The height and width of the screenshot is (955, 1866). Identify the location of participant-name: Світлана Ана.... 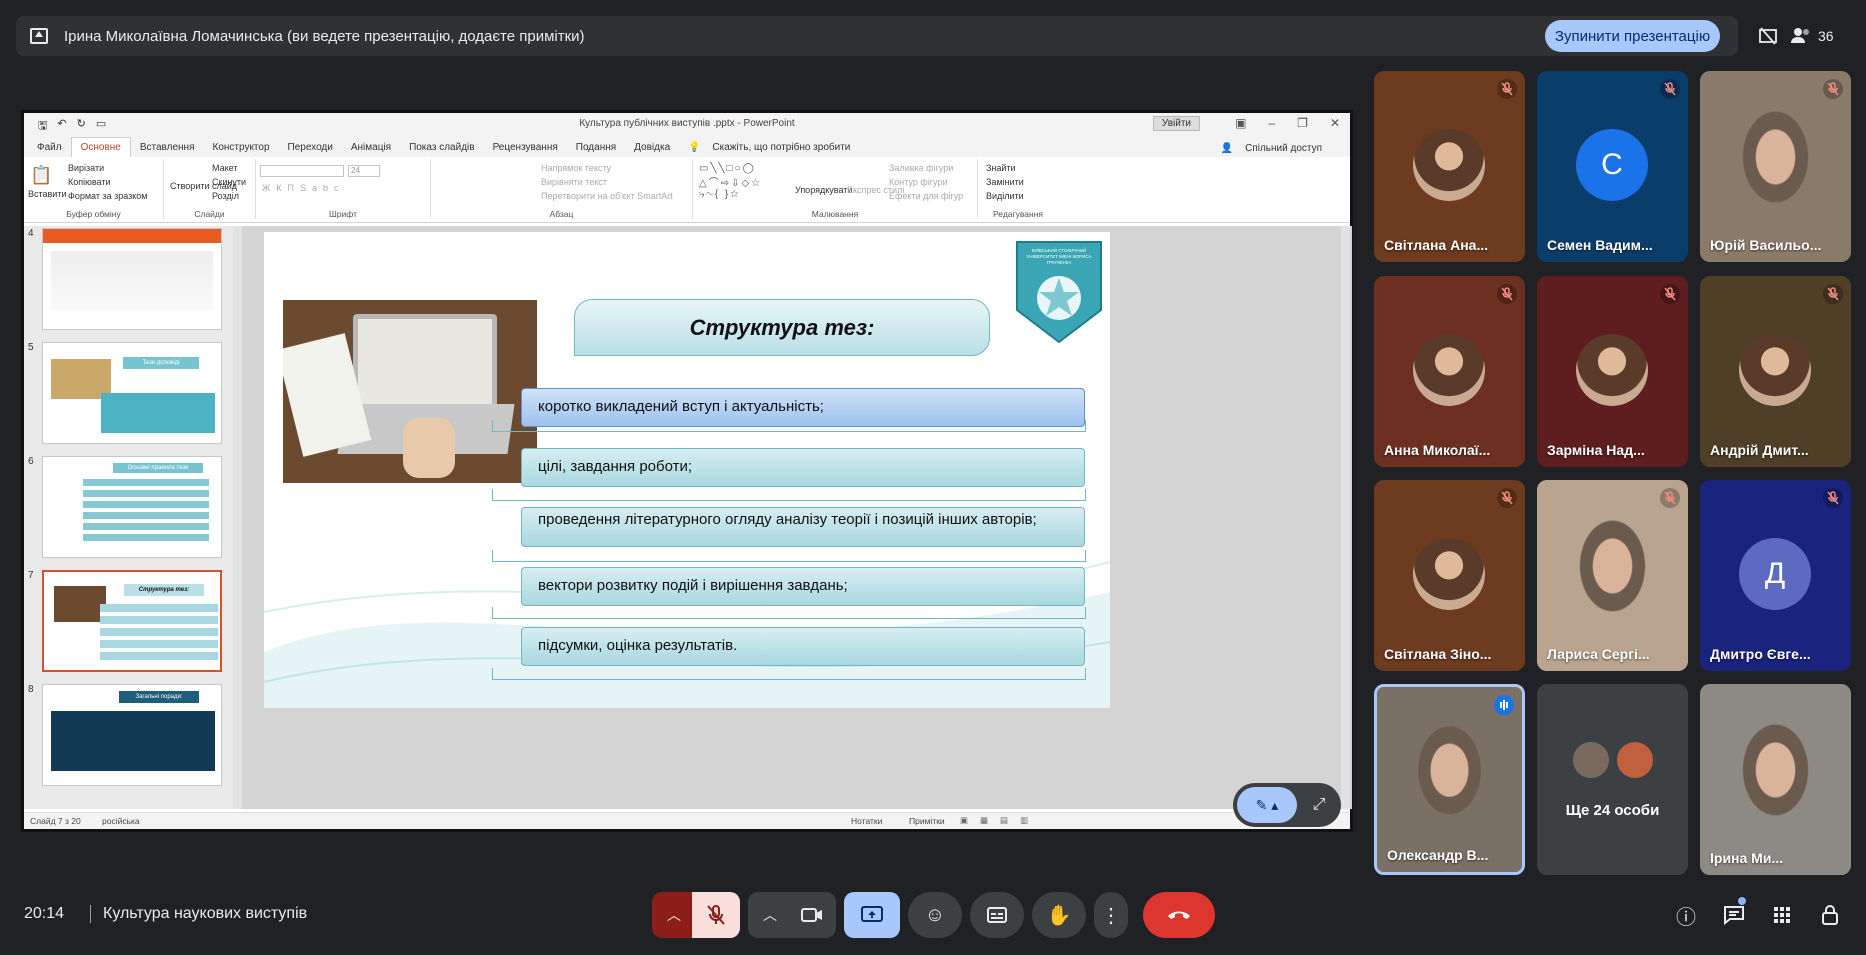
(1436, 245).